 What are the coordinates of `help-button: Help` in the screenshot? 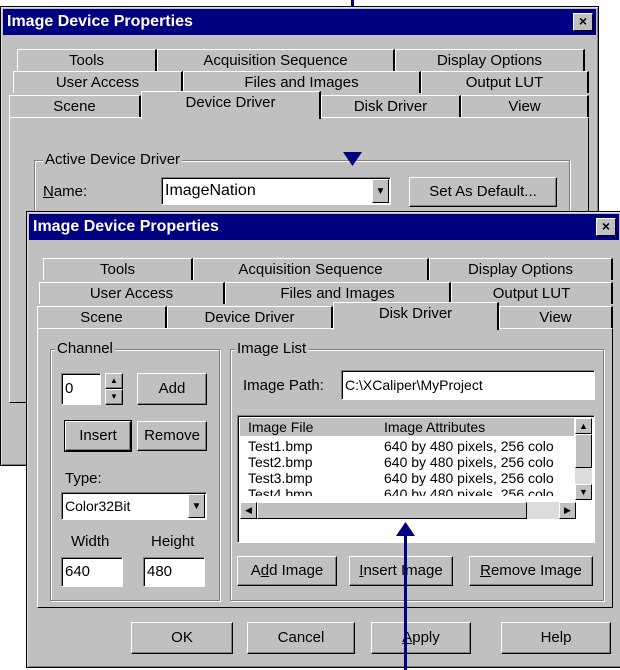 It's located at (556, 638).